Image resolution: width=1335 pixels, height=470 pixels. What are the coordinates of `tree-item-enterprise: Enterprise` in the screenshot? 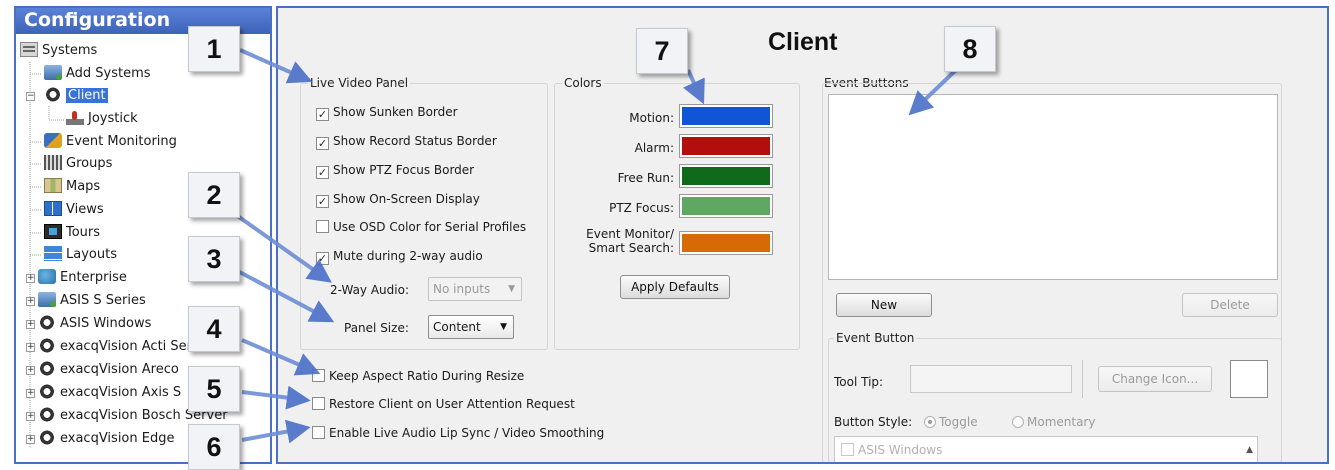 It's located at (82, 278).